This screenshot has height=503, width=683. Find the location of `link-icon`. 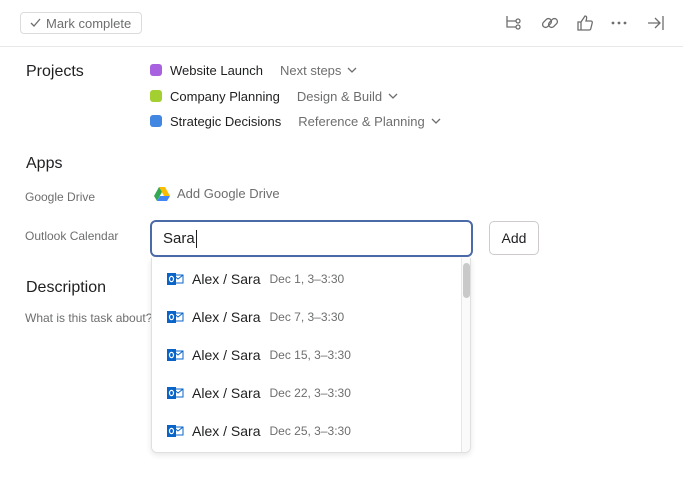

link-icon is located at coordinates (550, 23).